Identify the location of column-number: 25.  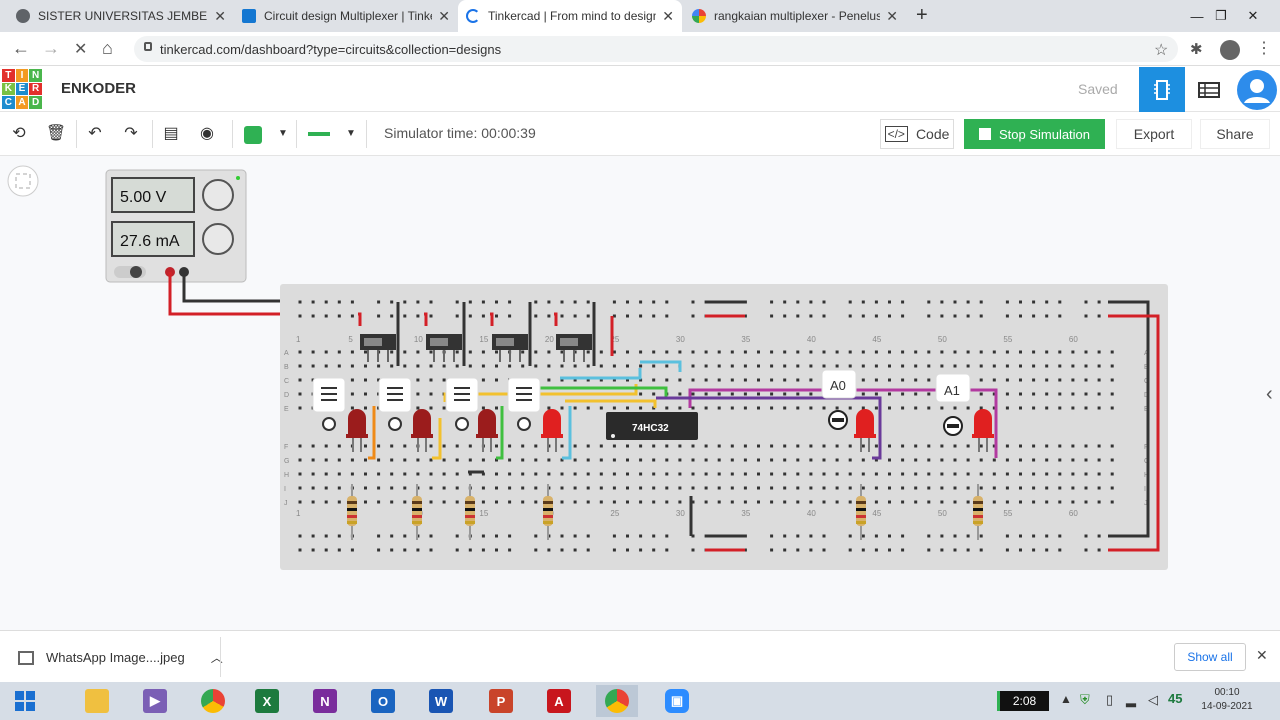
(614, 513).